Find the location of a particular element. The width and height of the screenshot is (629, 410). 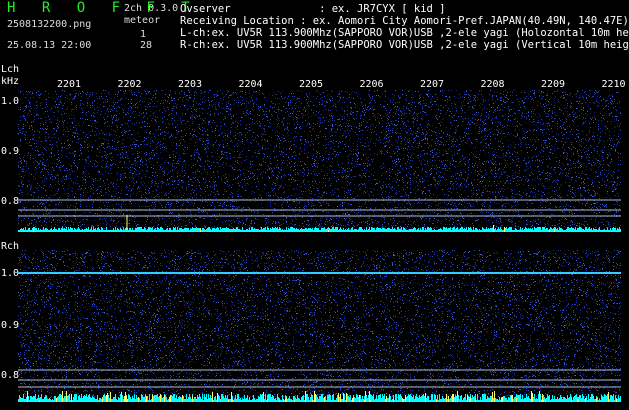

time-axis-label-2205: 2205 is located at coordinates (311, 84).